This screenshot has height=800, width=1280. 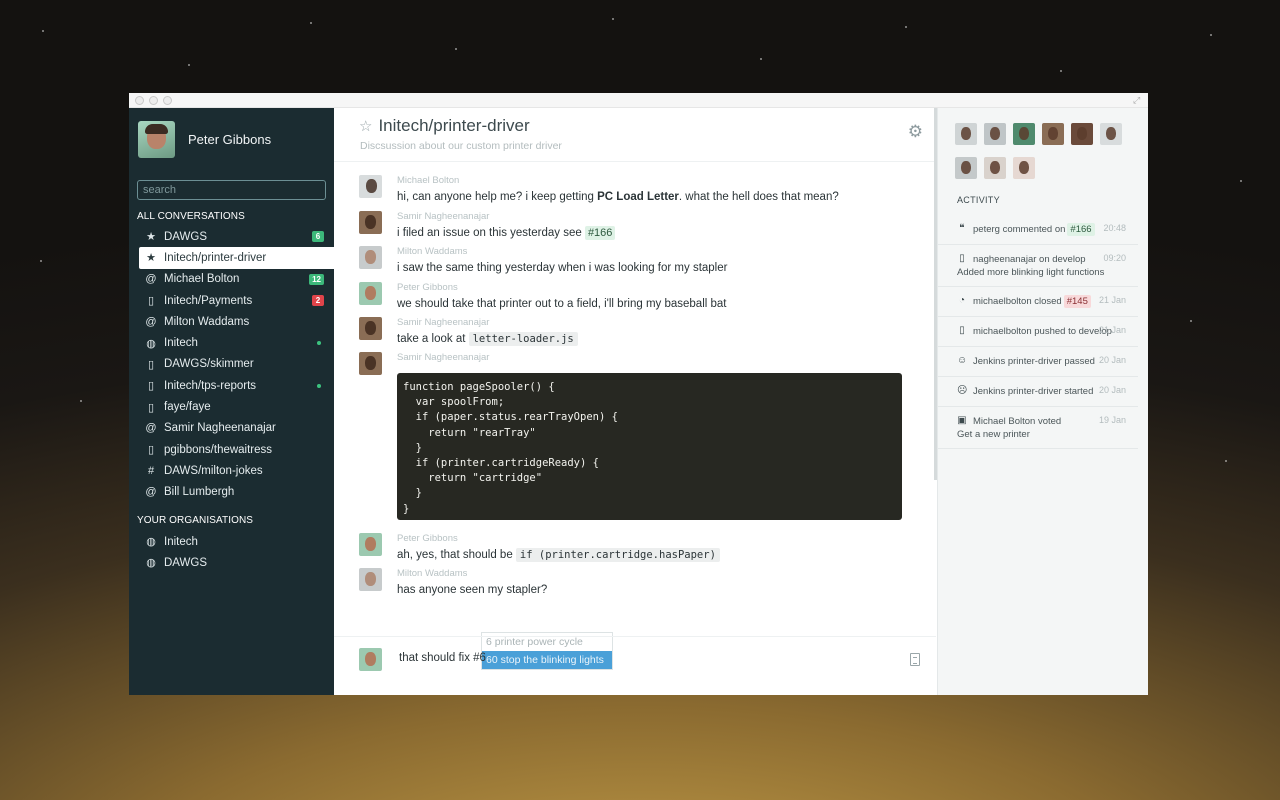 What do you see at coordinates (195, 520) in the screenshot?
I see `organisations-heading: YOUR ORGANISATIONS` at bounding box center [195, 520].